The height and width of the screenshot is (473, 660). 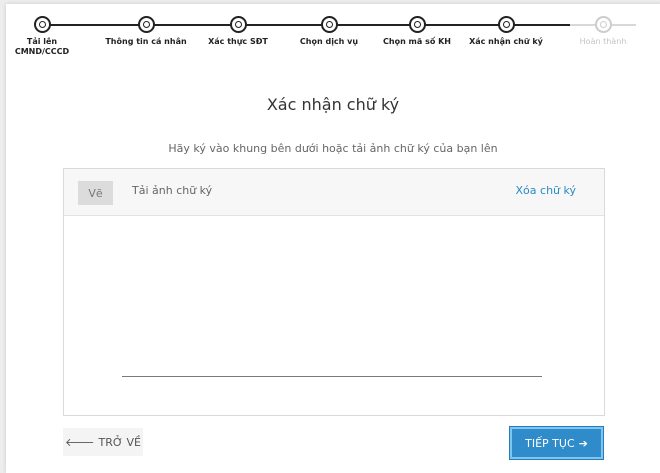 What do you see at coordinates (43, 36) in the screenshot?
I see `step-upload-id: Tải lên CMND/CCCD` at bounding box center [43, 36].